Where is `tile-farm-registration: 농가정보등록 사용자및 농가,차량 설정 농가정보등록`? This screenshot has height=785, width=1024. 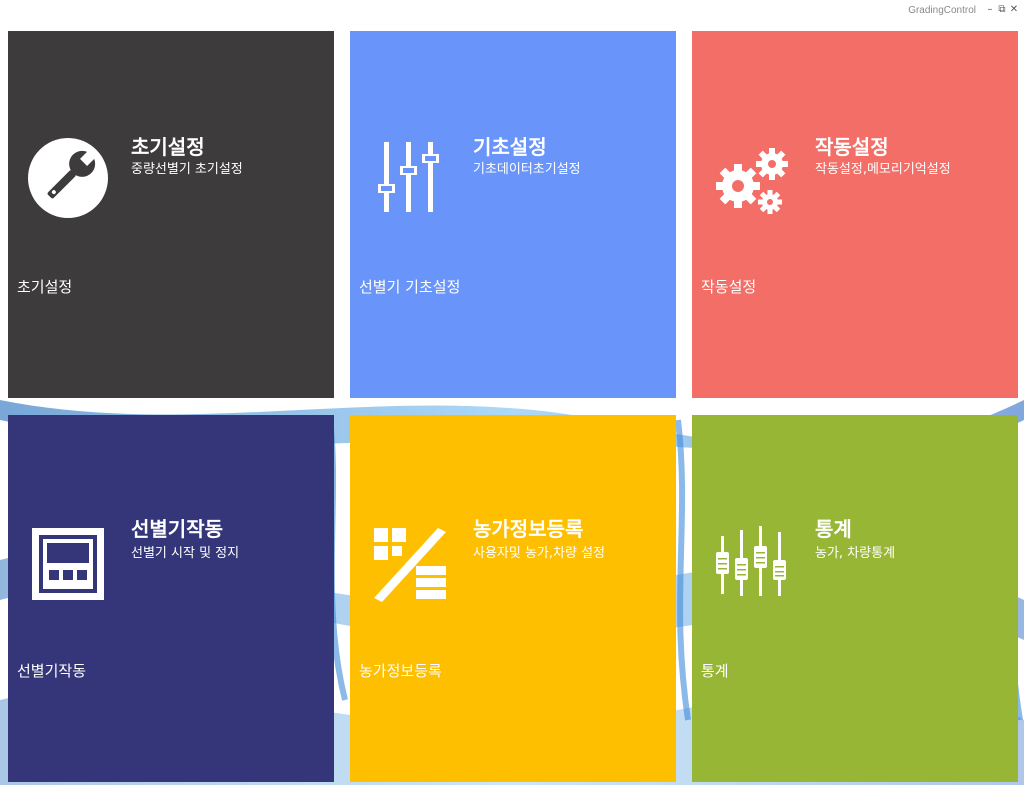 tile-farm-registration: 농가정보등록 사용자및 농가,차량 설정 농가정보등록 is located at coordinates (513, 598).